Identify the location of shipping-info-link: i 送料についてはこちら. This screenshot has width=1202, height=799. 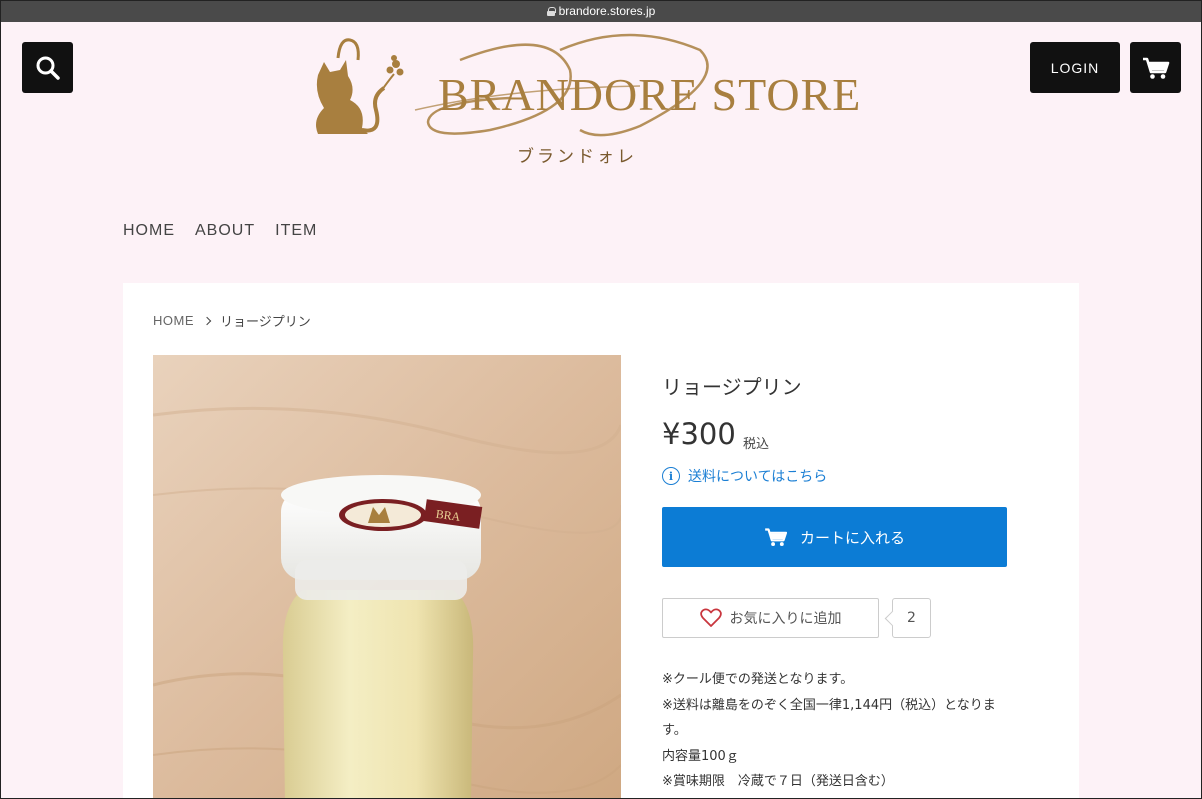
(744, 476).